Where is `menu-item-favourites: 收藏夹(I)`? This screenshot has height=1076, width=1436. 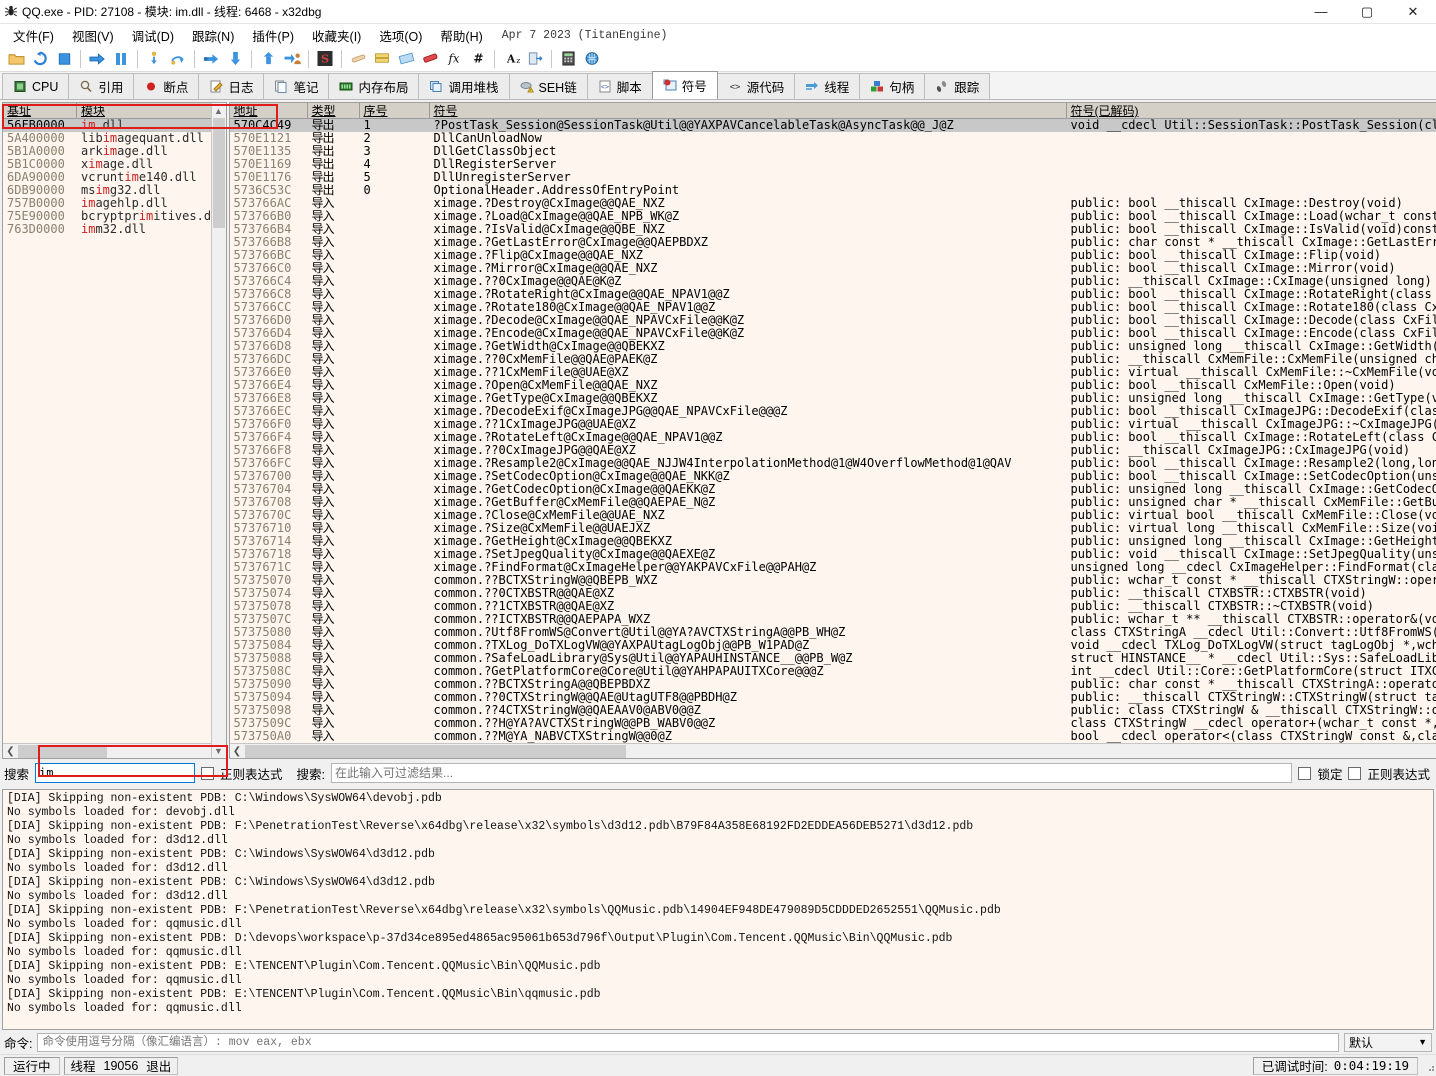 menu-item-favourites: 收藏夹(I) is located at coordinates (336, 35).